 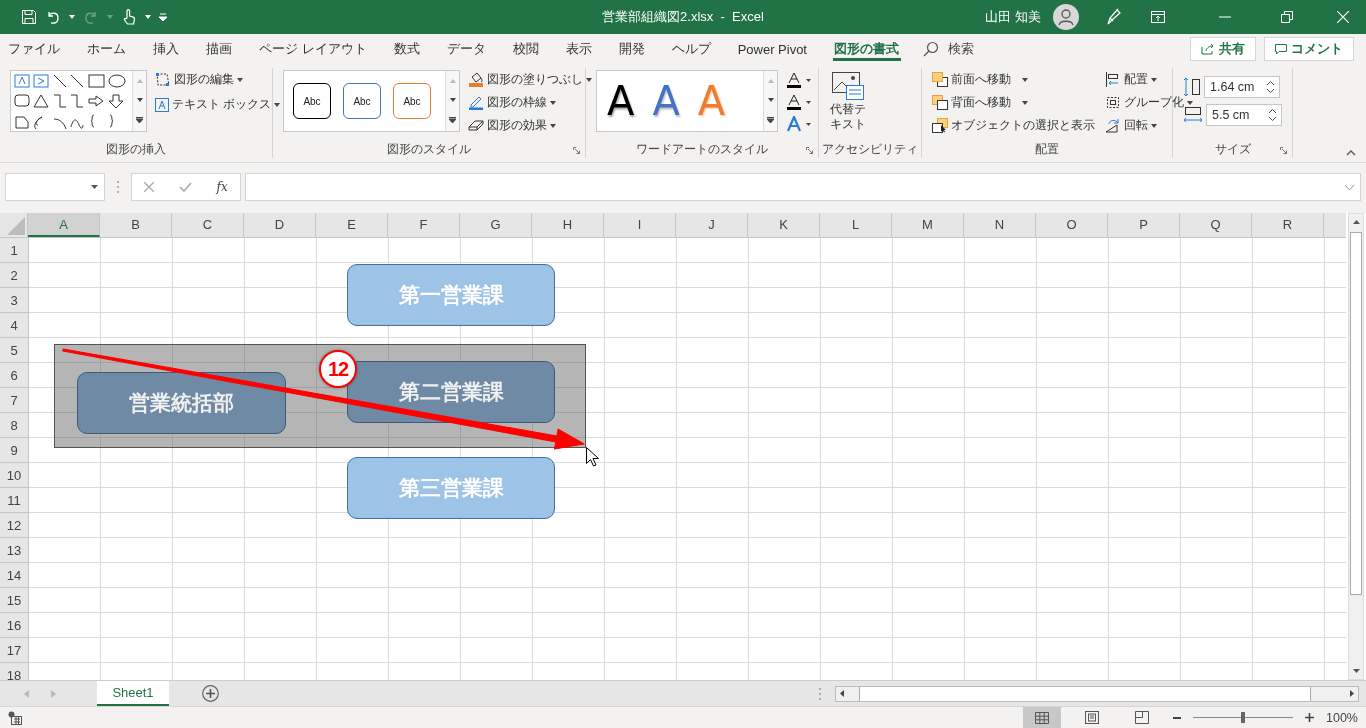 I want to click on arrange-button: 回転, so click(x=1149, y=125).